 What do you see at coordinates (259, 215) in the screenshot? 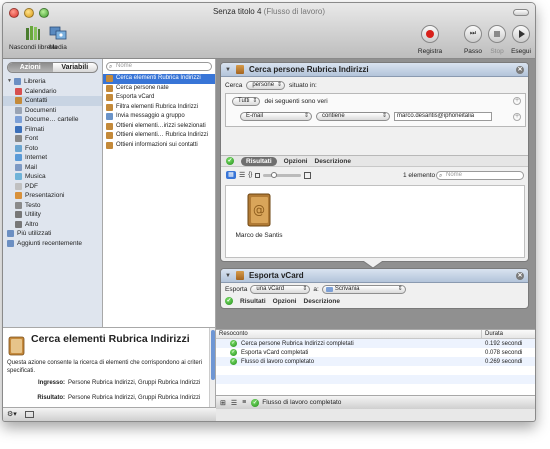
I see `result-item: @ Marco de Santis` at bounding box center [259, 215].